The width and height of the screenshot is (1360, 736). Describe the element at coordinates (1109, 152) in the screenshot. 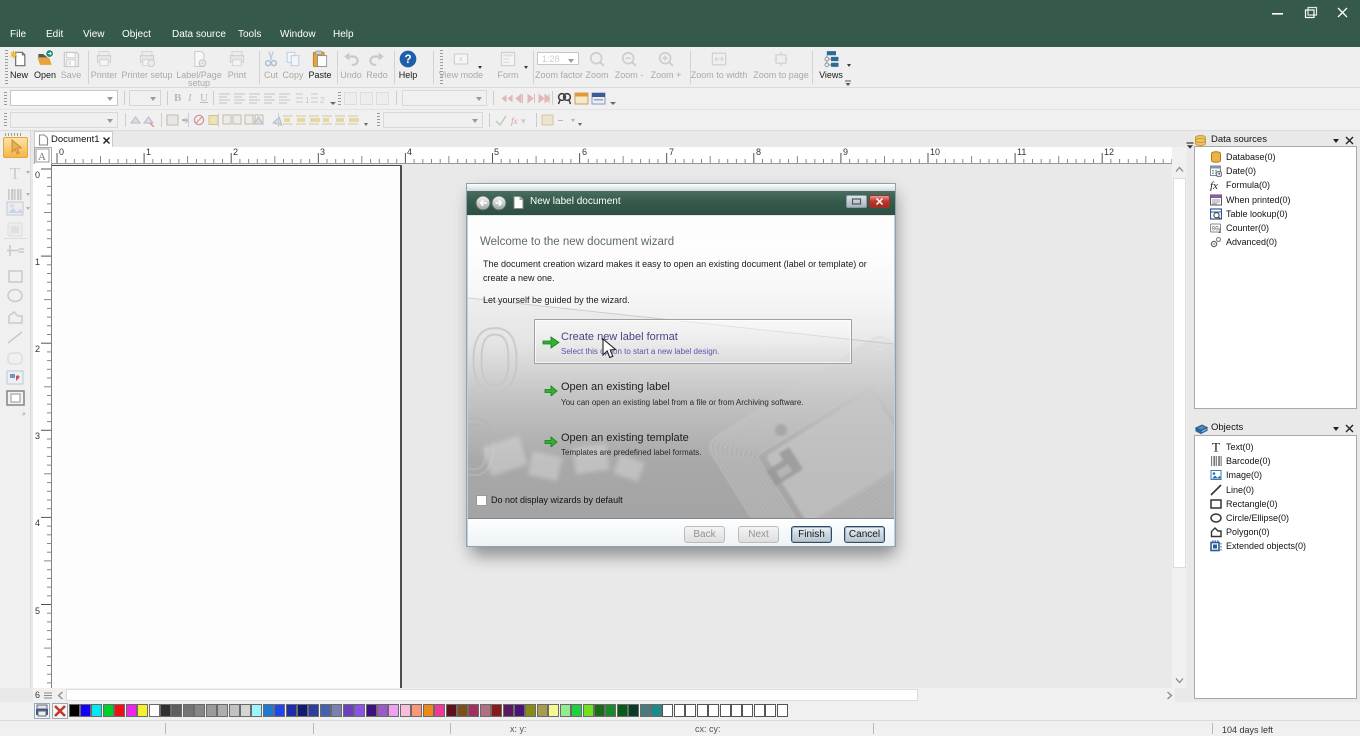

I see `svg-text: 12` at that location.